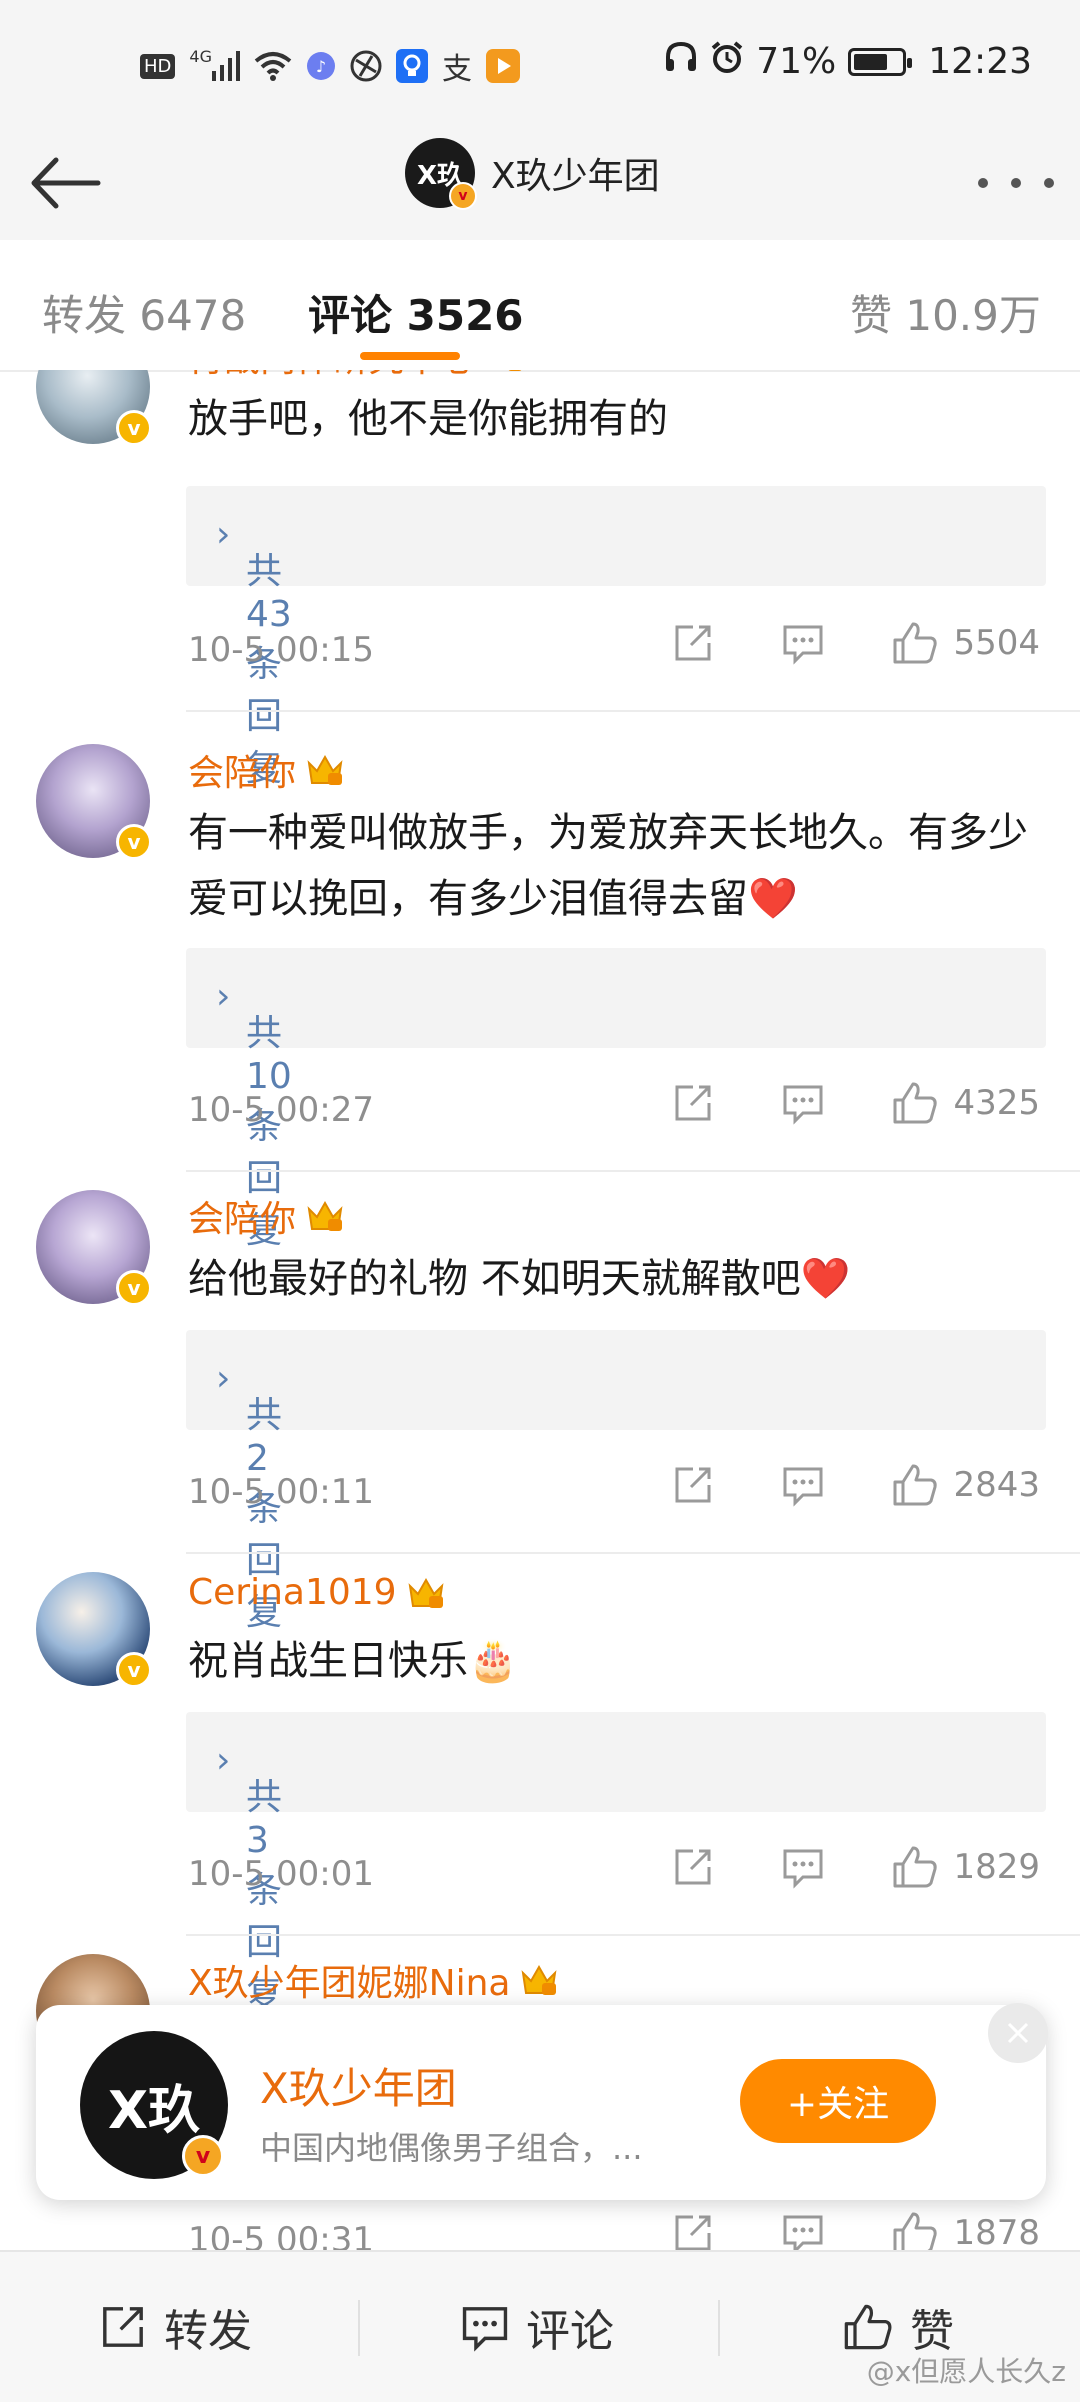 The height and width of the screenshot is (2402, 1080). Describe the element at coordinates (996, 643) in the screenshot. I see `like-count: 5504` at that location.